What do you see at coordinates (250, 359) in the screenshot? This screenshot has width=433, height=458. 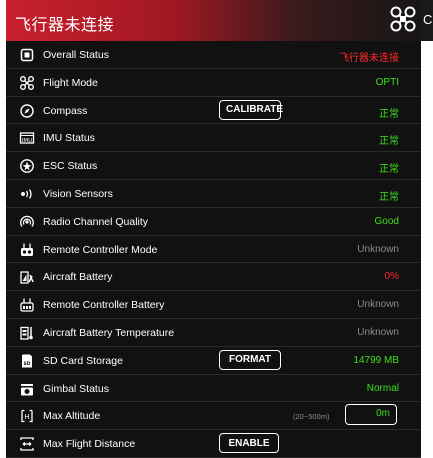 I see `format-button: FORMAT` at bounding box center [250, 359].